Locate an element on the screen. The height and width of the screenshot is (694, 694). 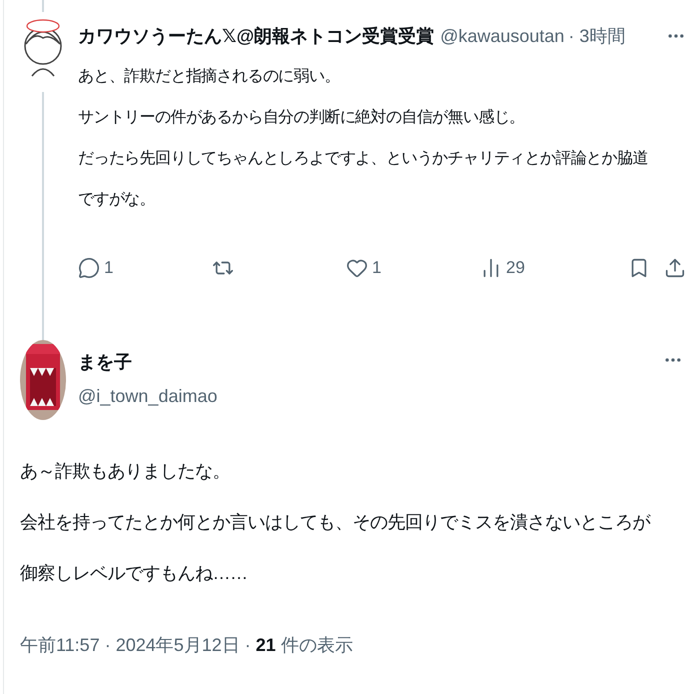
views-button: 29 is located at coordinates (547, 268).